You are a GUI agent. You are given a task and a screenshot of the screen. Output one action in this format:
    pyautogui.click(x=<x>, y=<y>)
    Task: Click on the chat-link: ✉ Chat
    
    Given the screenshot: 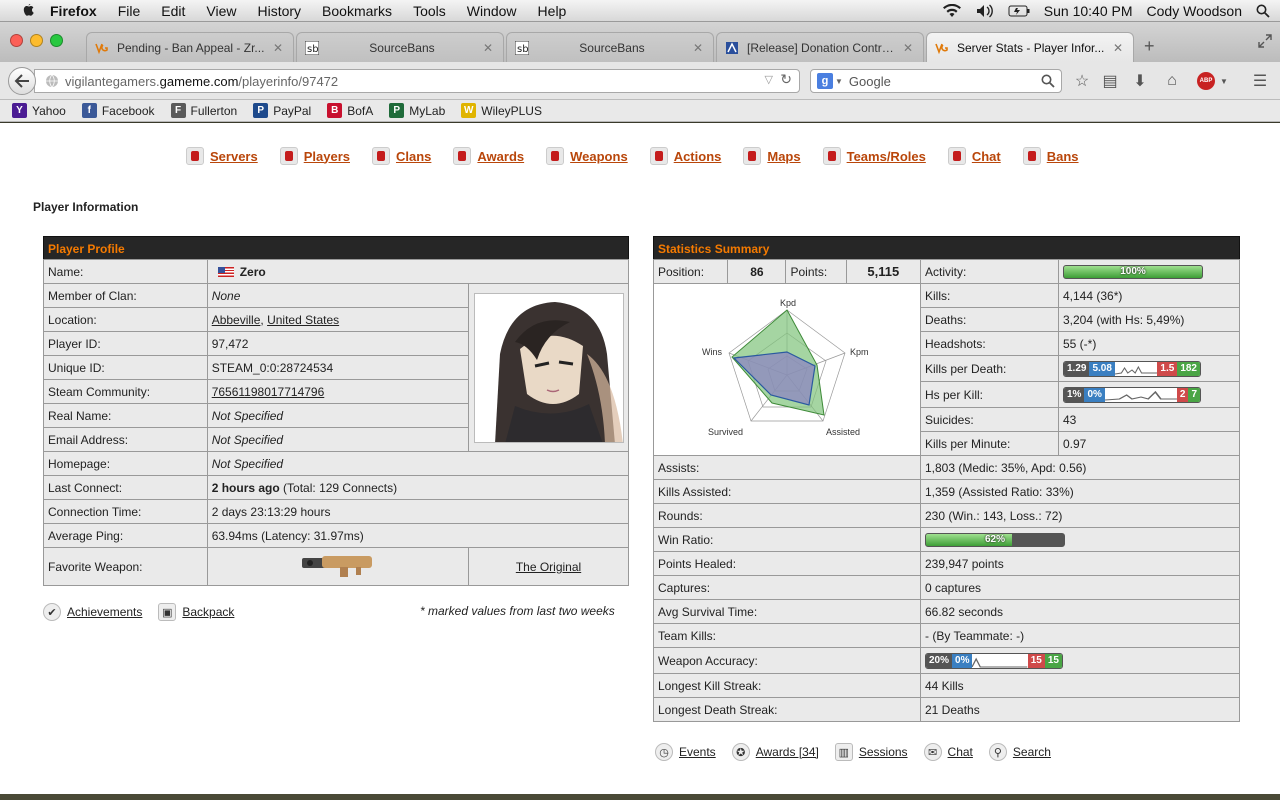 What is the action you would take?
    pyautogui.click(x=948, y=752)
    